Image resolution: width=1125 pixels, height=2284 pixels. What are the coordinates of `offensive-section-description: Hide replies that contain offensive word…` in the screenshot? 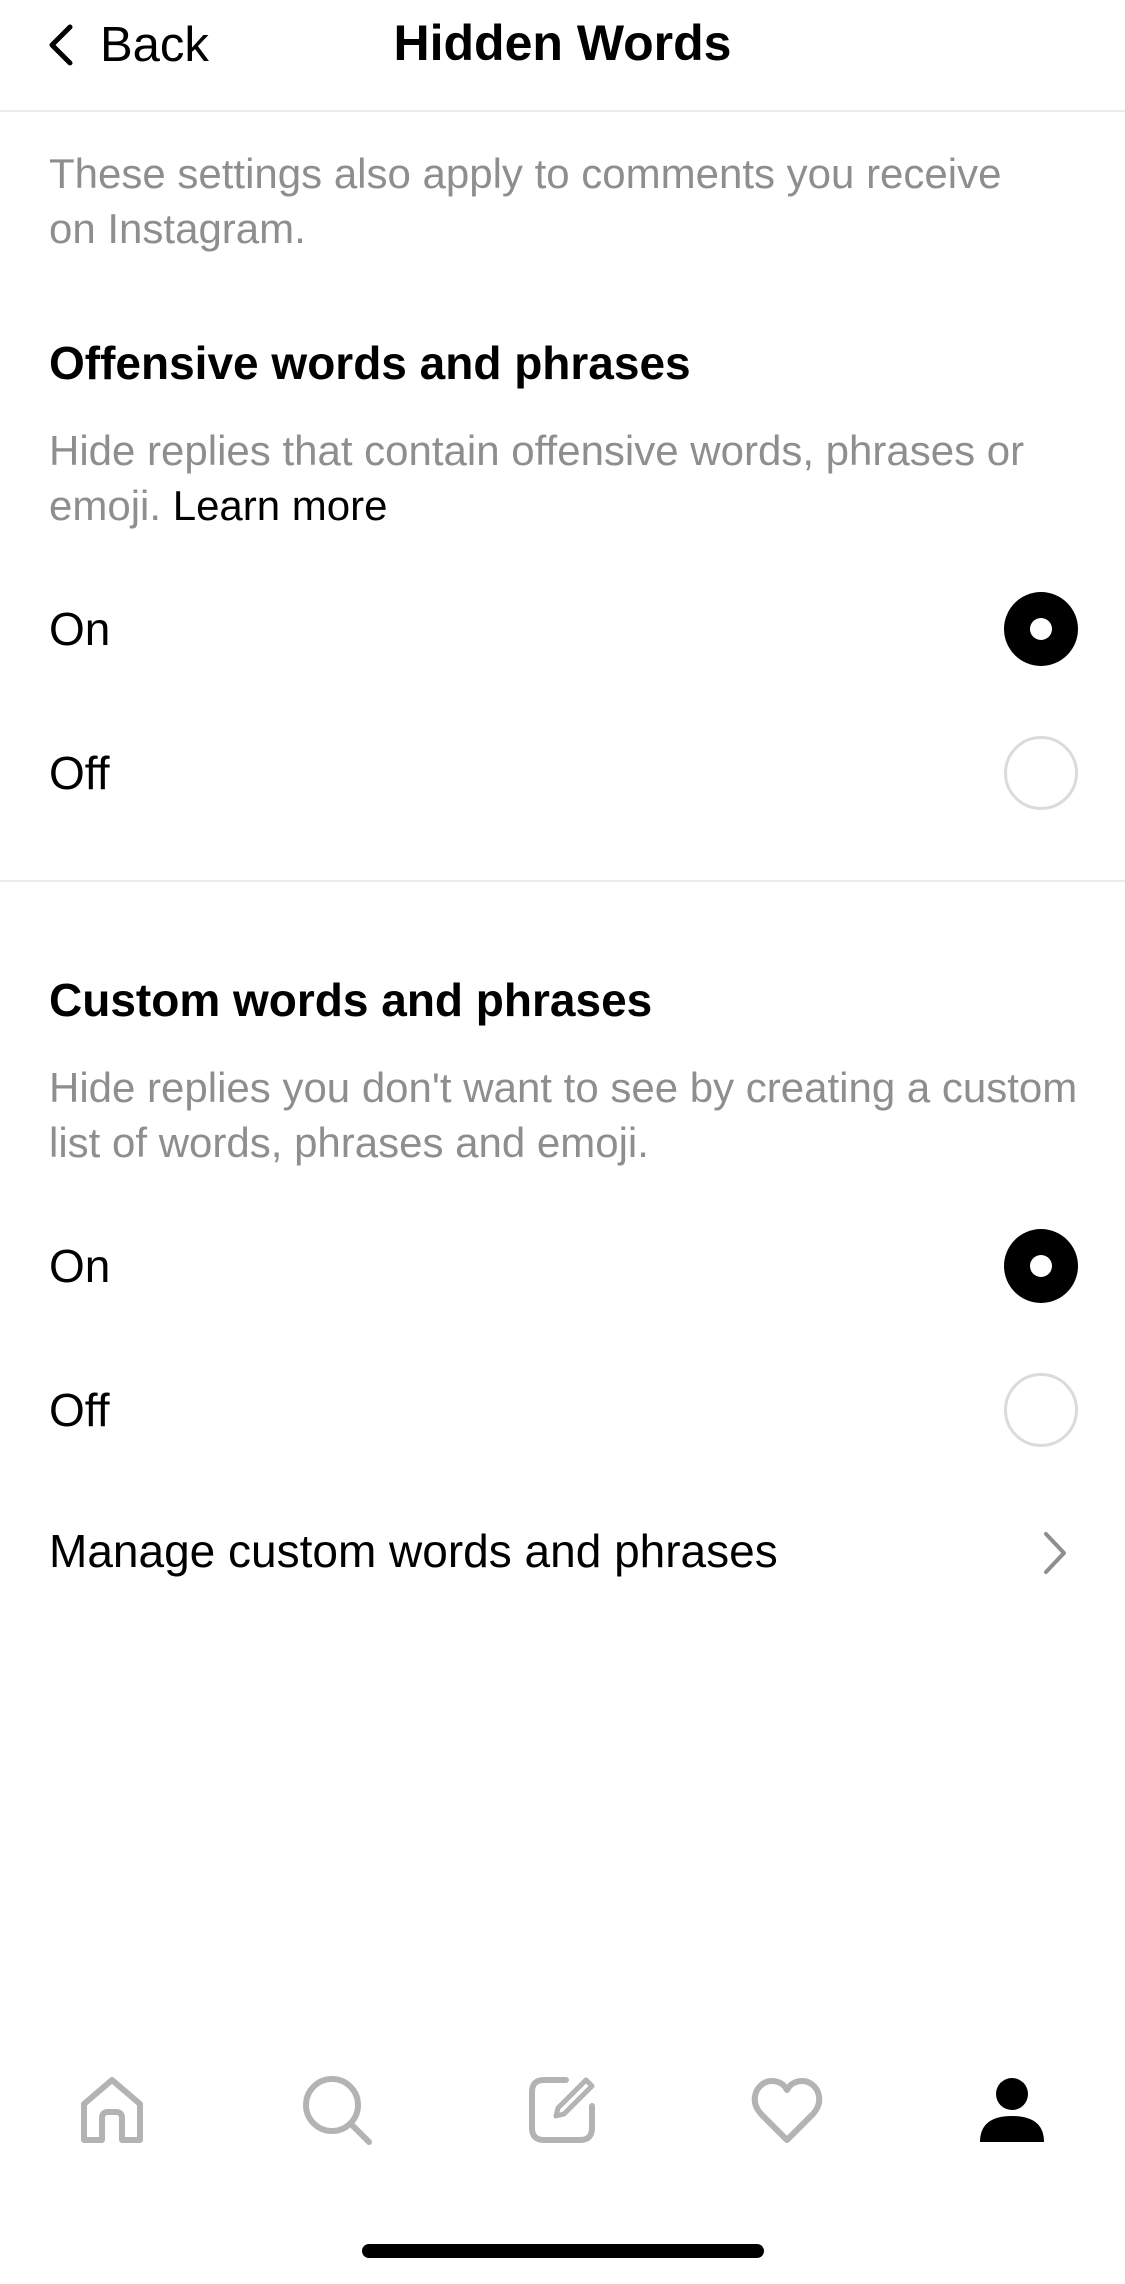 It's located at (569, 478).